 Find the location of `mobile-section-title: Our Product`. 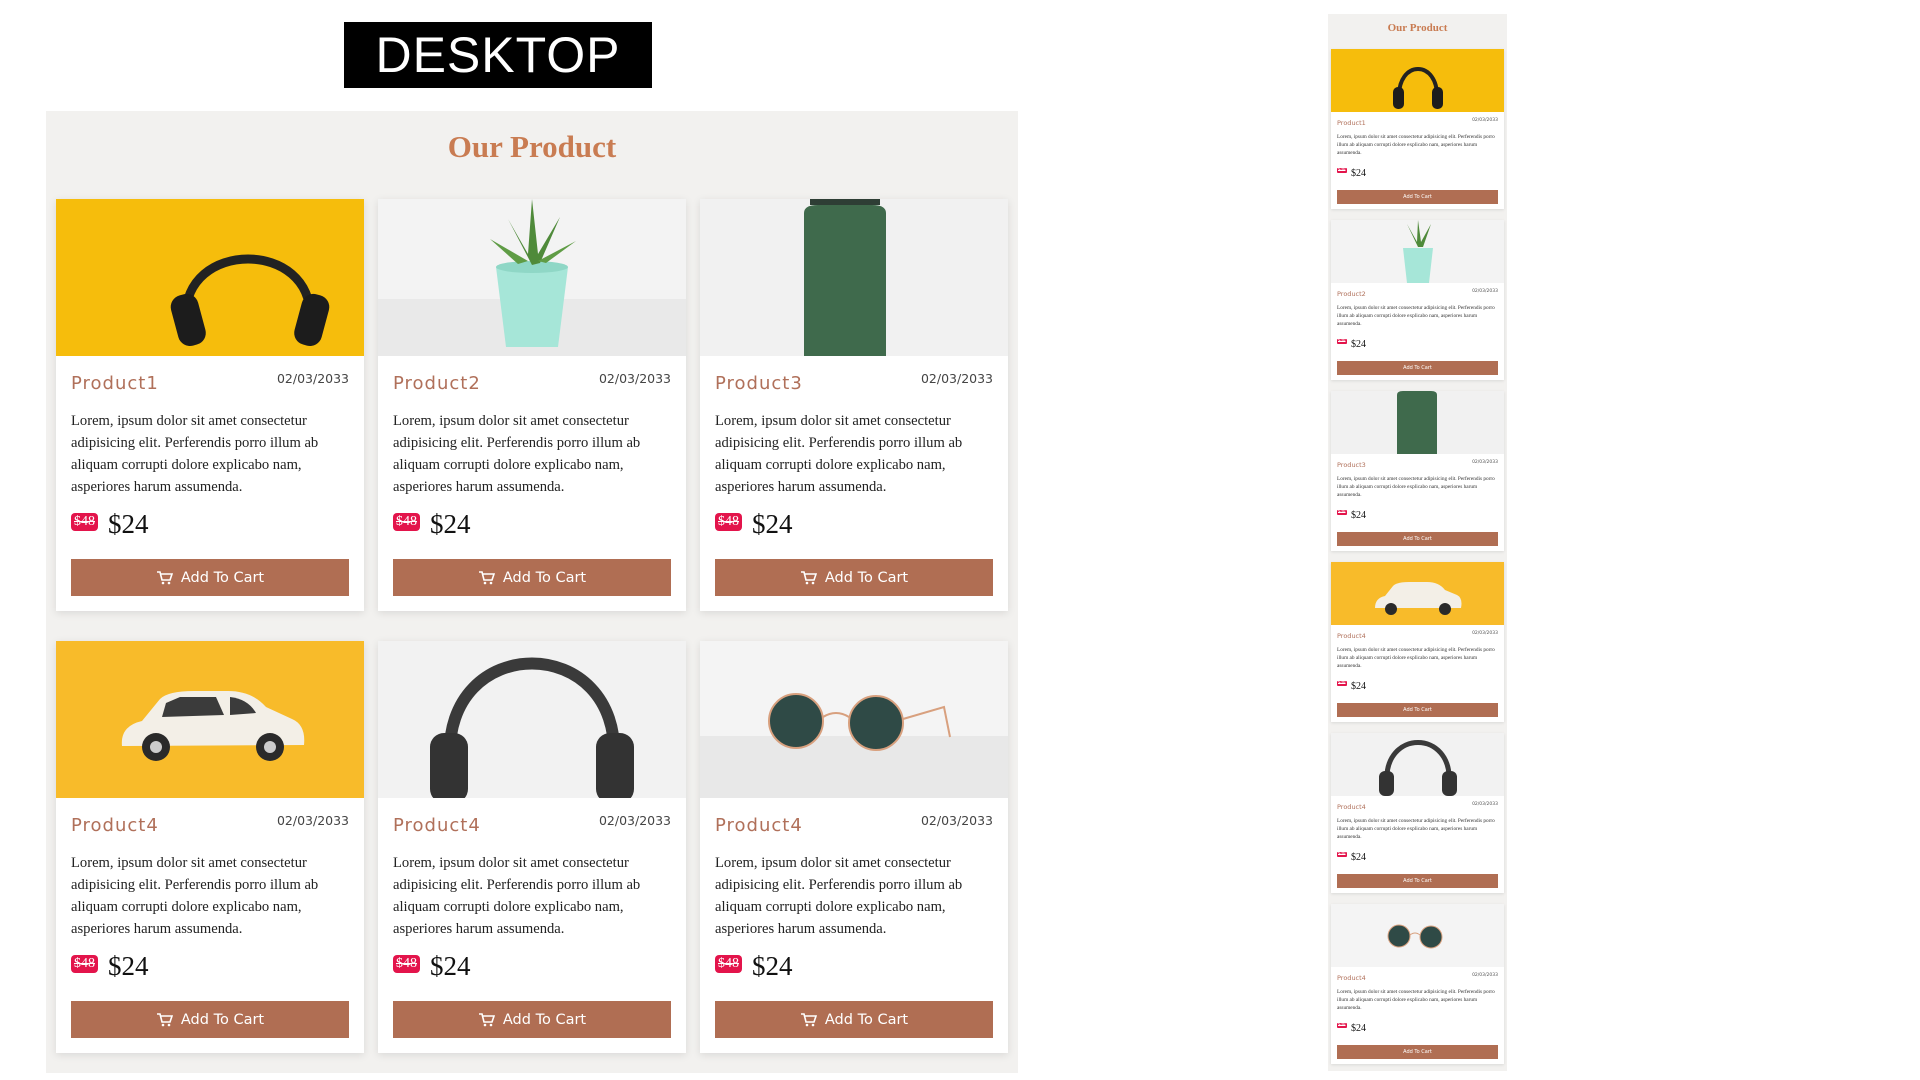

mobile-section-title: Our Product is located at coordinates (1417, 28).